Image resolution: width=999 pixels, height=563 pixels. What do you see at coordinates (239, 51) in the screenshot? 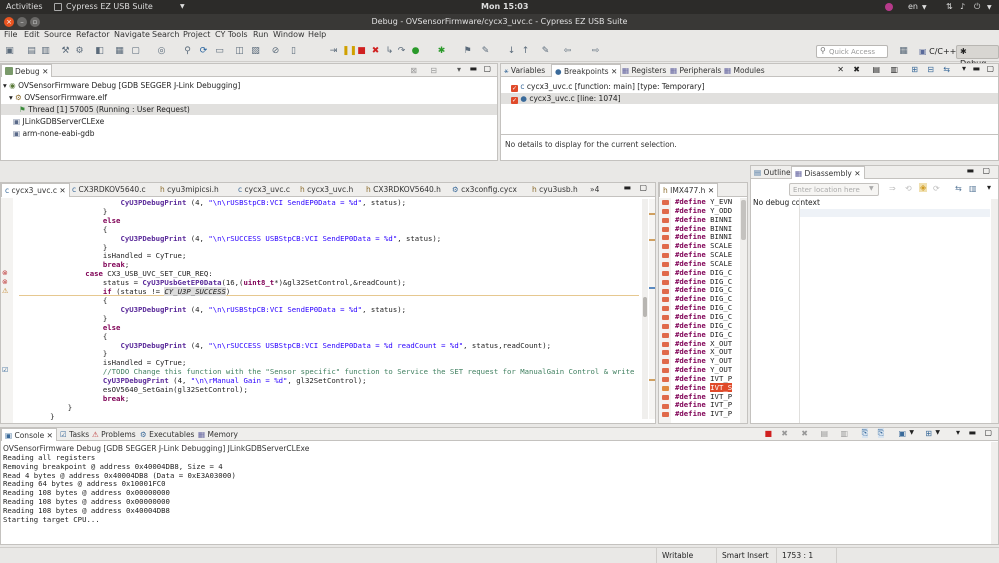
I see `tool-icon: ◫` at bounding box center [239, 51].